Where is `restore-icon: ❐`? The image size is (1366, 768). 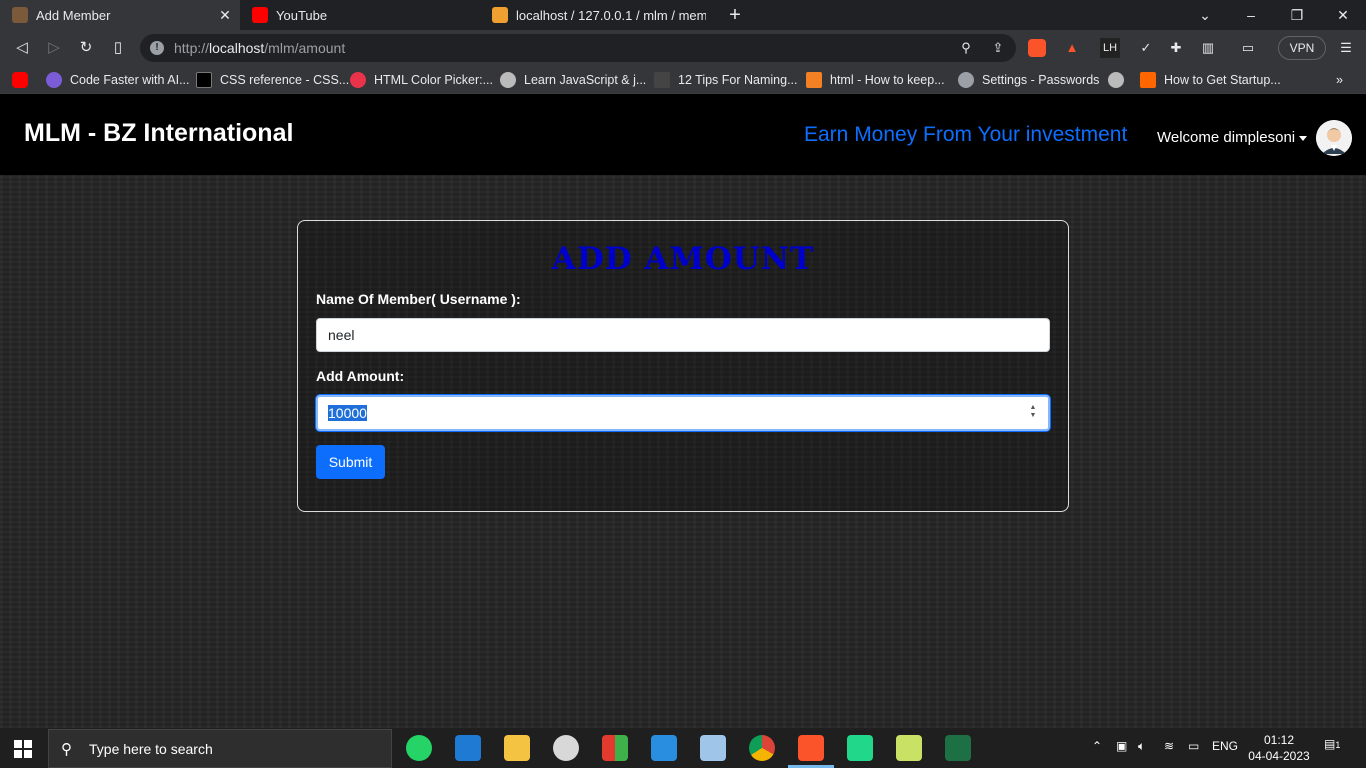
restore-icon: ❐ is located at coordinates (1297, 15).